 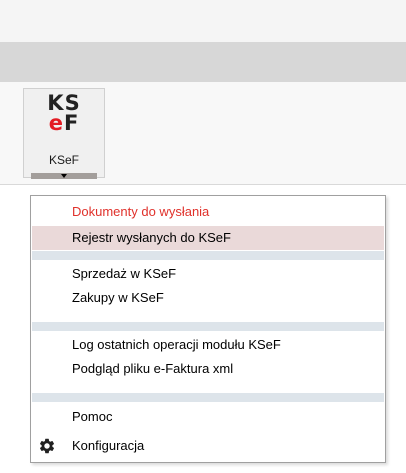 I want to click on menu-item-rejestr-wyslanych: Rejestr wysłanych do KSeF, so click(x=208, y=238).